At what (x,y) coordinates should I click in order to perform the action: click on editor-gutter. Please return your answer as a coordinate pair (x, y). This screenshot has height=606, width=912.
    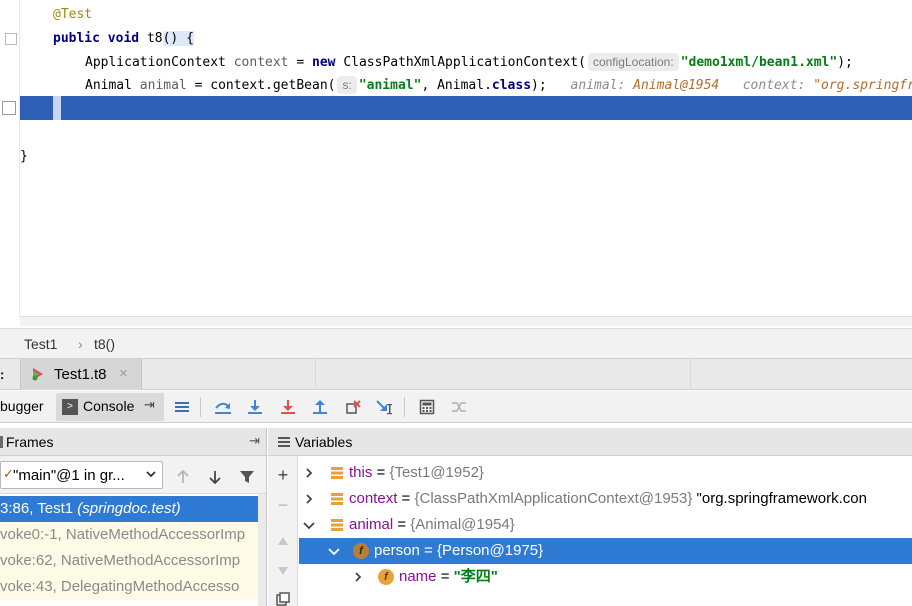
    Looking at the image, I should click on (10, 159).